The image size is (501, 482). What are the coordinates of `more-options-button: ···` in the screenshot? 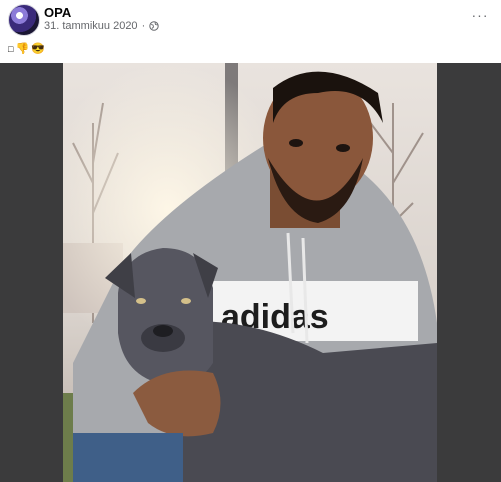 It's located at (480, 15).